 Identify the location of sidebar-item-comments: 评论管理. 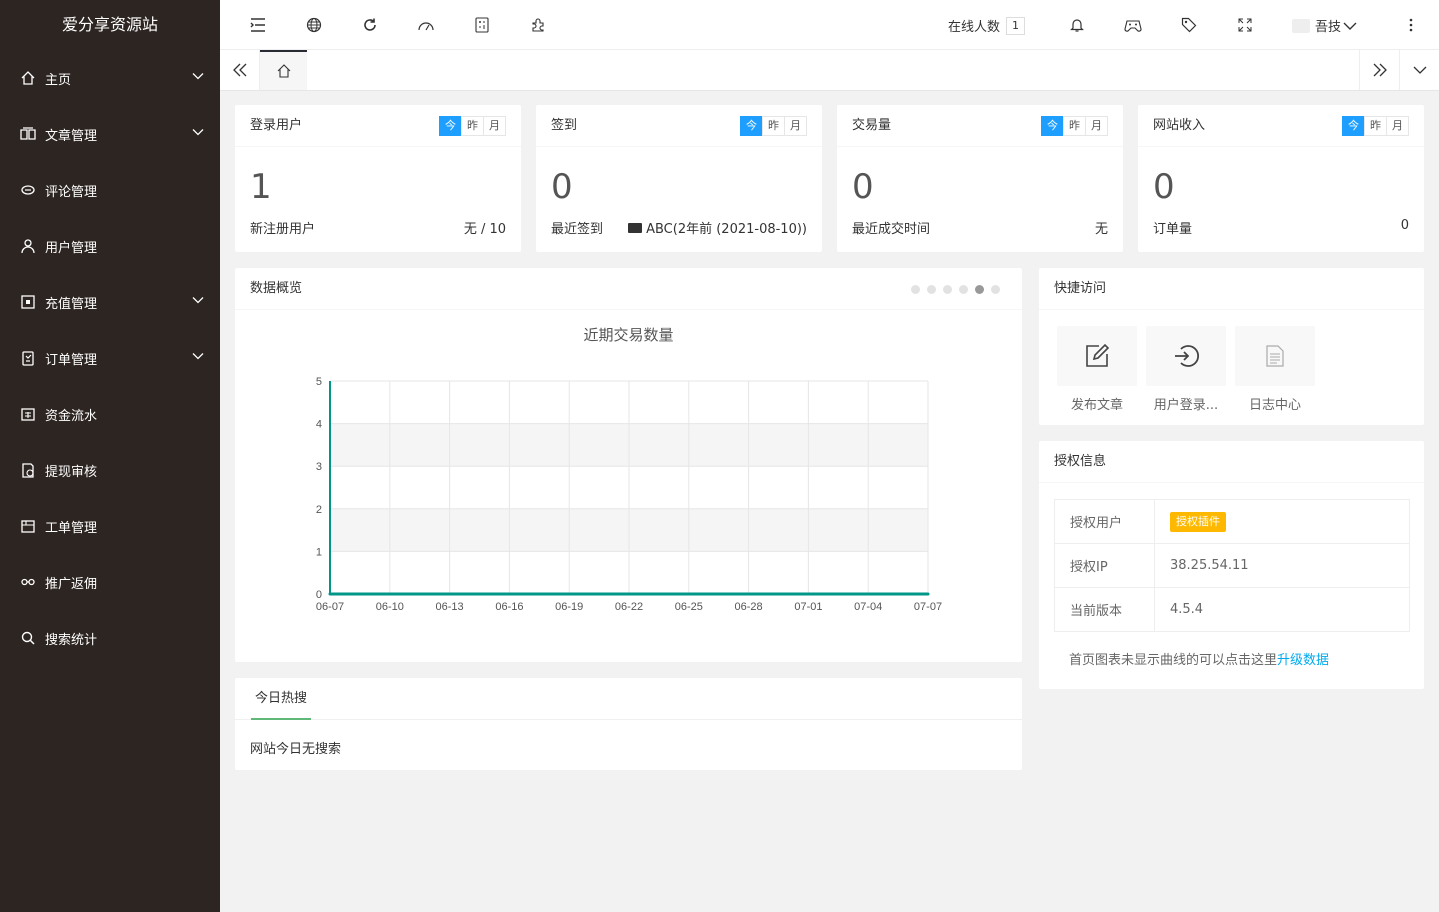
(110, 190).